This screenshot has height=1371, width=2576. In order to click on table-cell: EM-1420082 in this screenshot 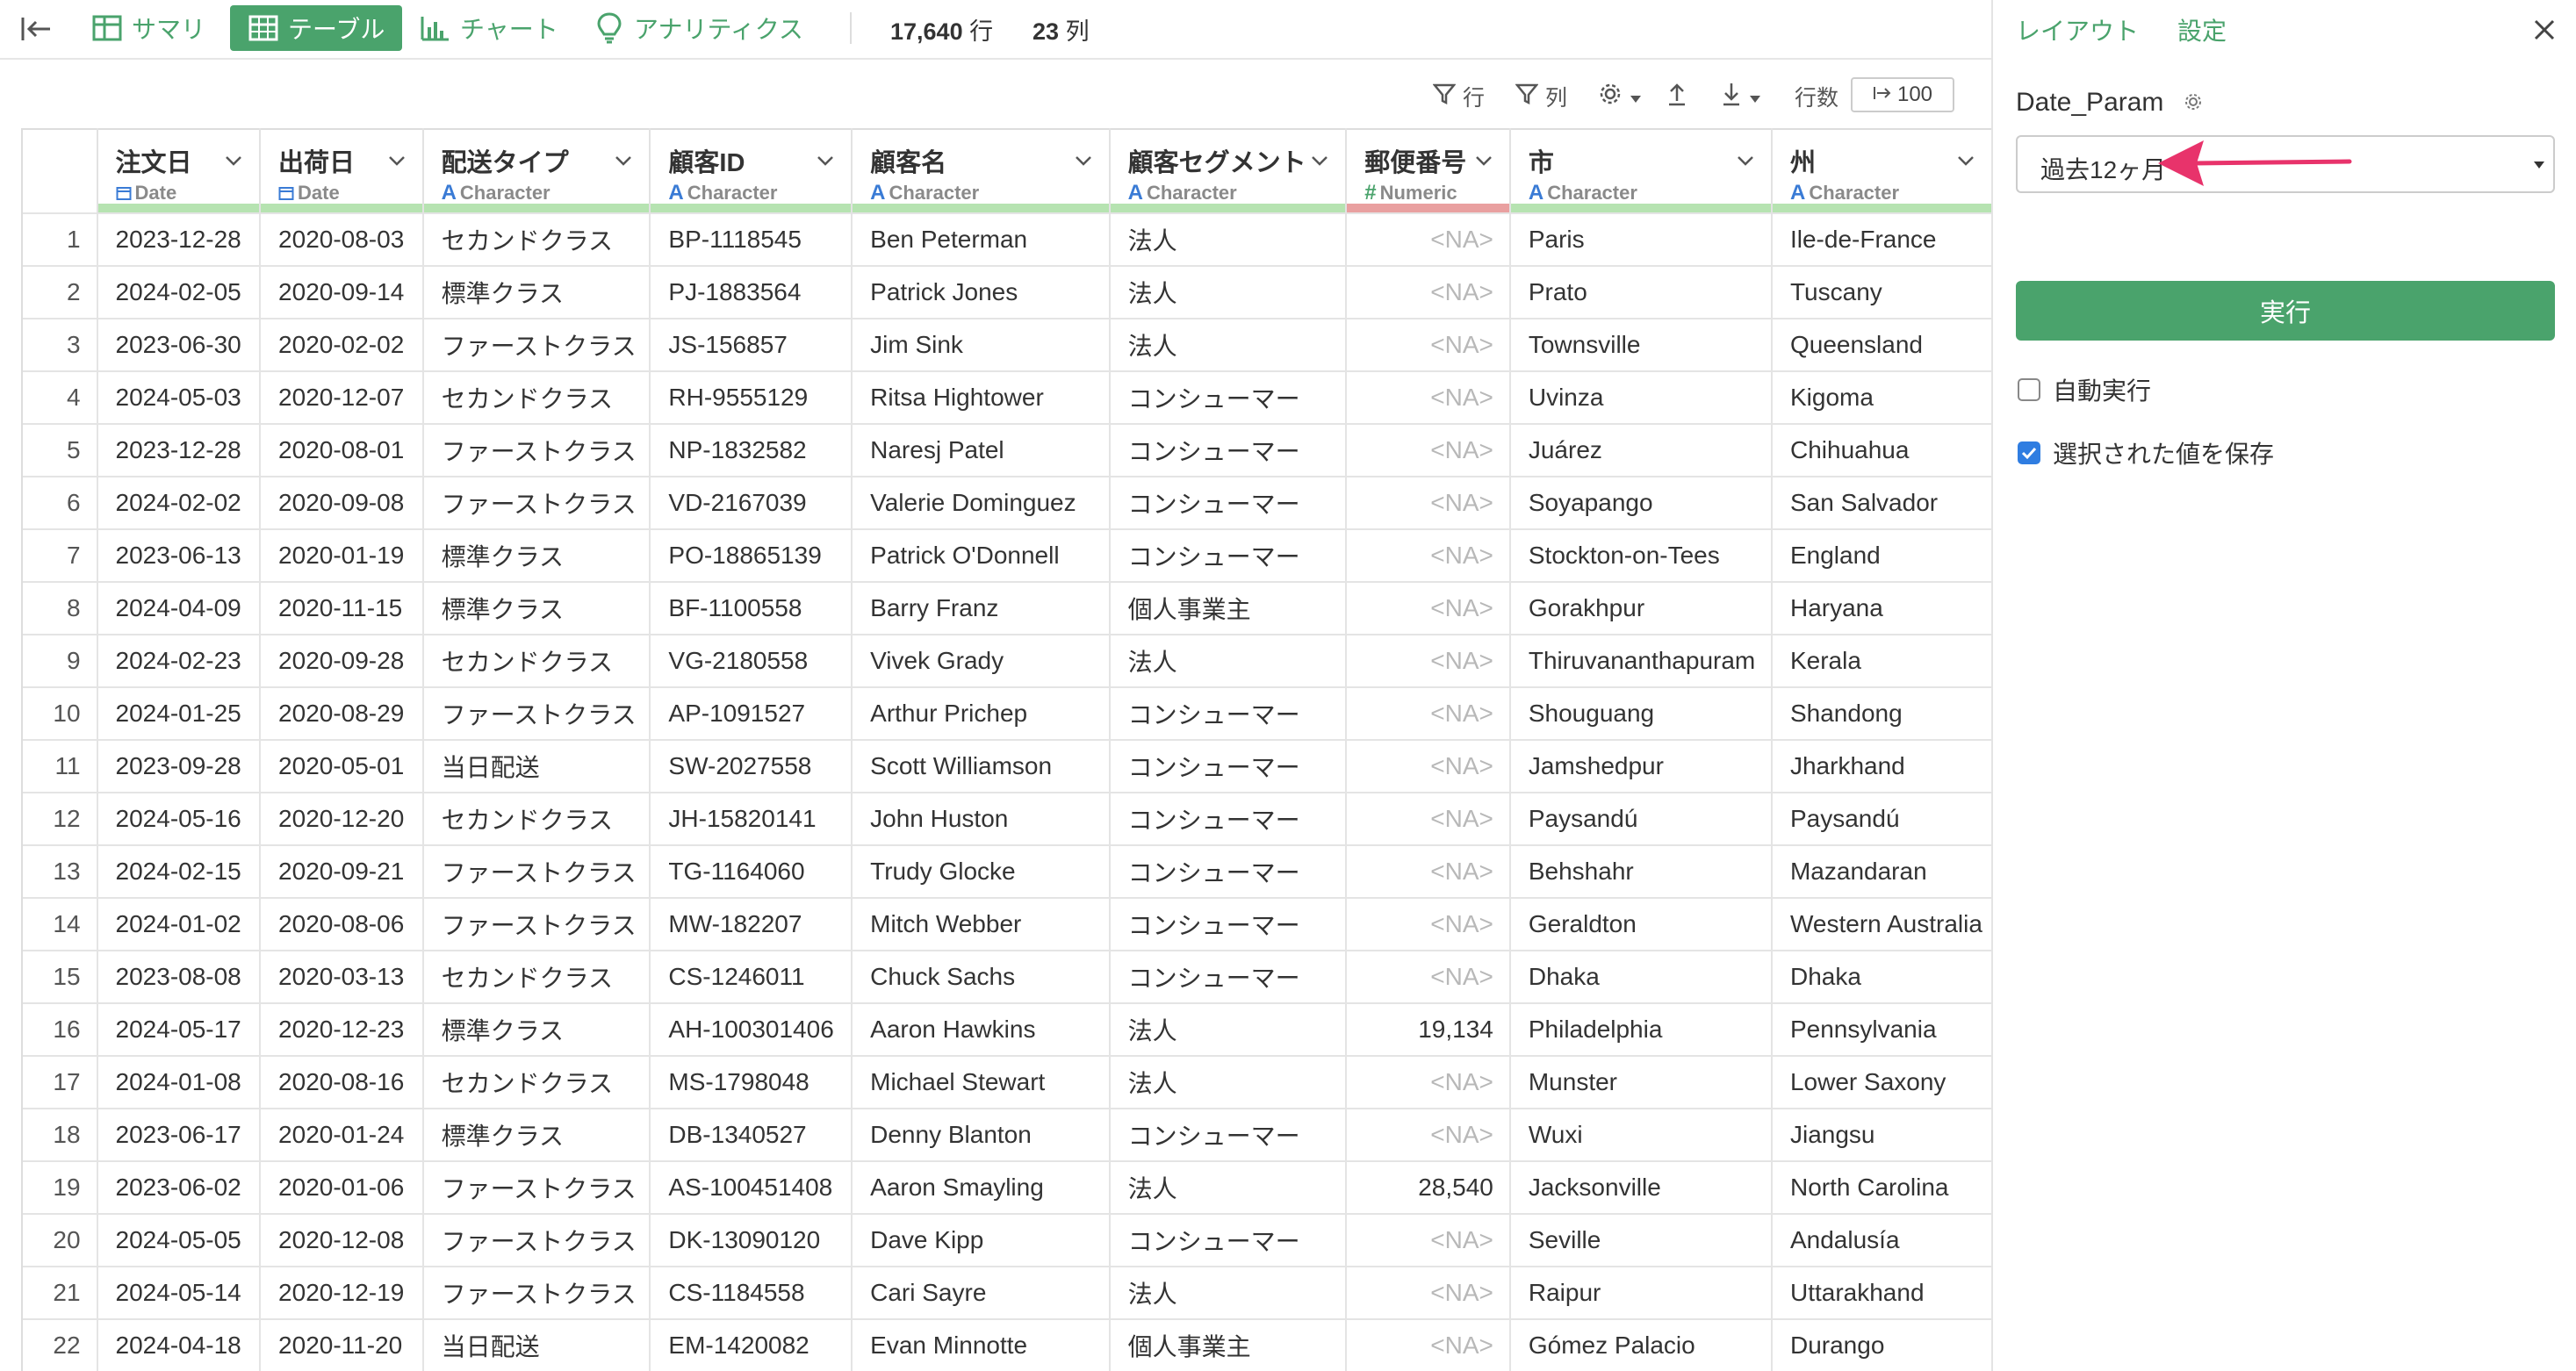, I will do `click(751, 1345)`.